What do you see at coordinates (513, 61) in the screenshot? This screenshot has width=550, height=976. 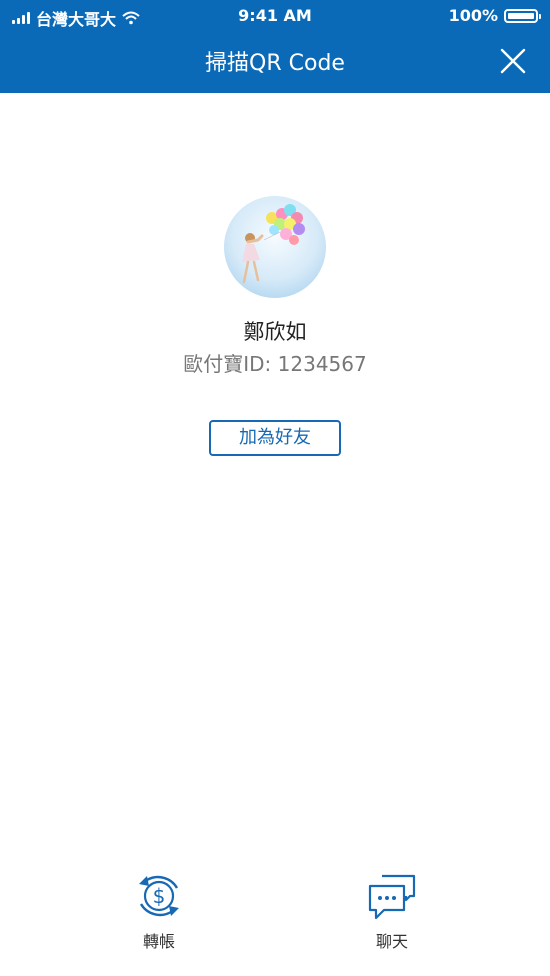 I see `close-icon` at bounding box center [513, 61].